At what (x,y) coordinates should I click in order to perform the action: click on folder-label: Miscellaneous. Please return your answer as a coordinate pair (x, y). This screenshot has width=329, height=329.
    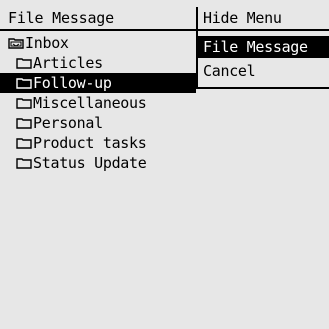
    Looking at the image, I should click on (90, 103).